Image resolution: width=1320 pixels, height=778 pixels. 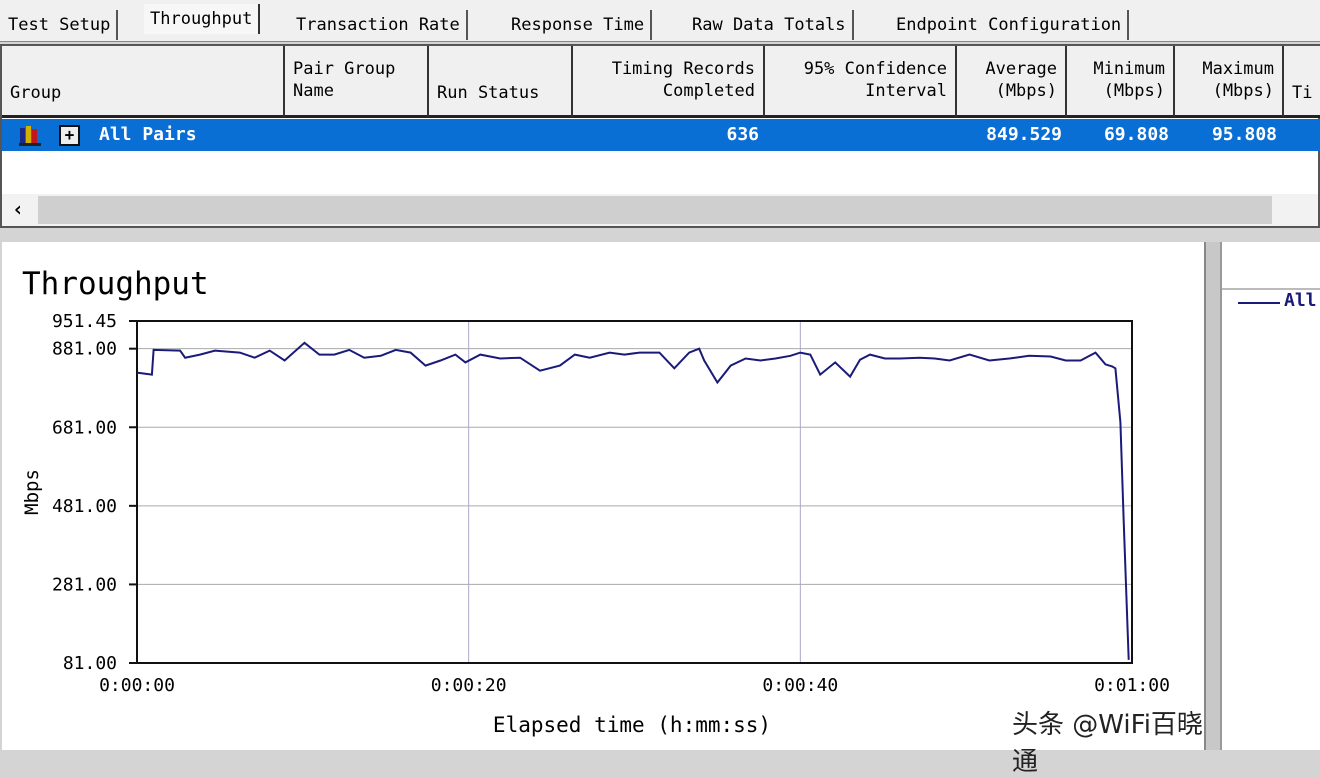 I want to click on col-group: Group, so click(x=143, y=82).